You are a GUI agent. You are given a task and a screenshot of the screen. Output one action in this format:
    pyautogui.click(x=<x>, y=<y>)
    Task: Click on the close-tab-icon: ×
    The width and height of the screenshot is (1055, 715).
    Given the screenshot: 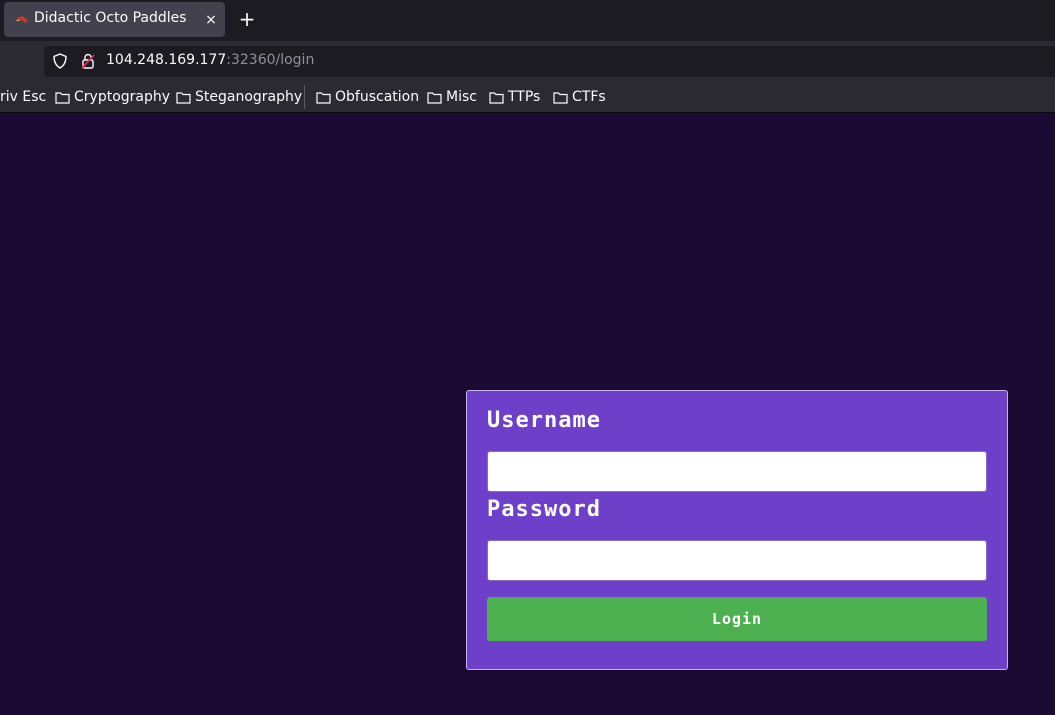 What is the action you would take?
    pyautogui.click(x=211, y=20)
    